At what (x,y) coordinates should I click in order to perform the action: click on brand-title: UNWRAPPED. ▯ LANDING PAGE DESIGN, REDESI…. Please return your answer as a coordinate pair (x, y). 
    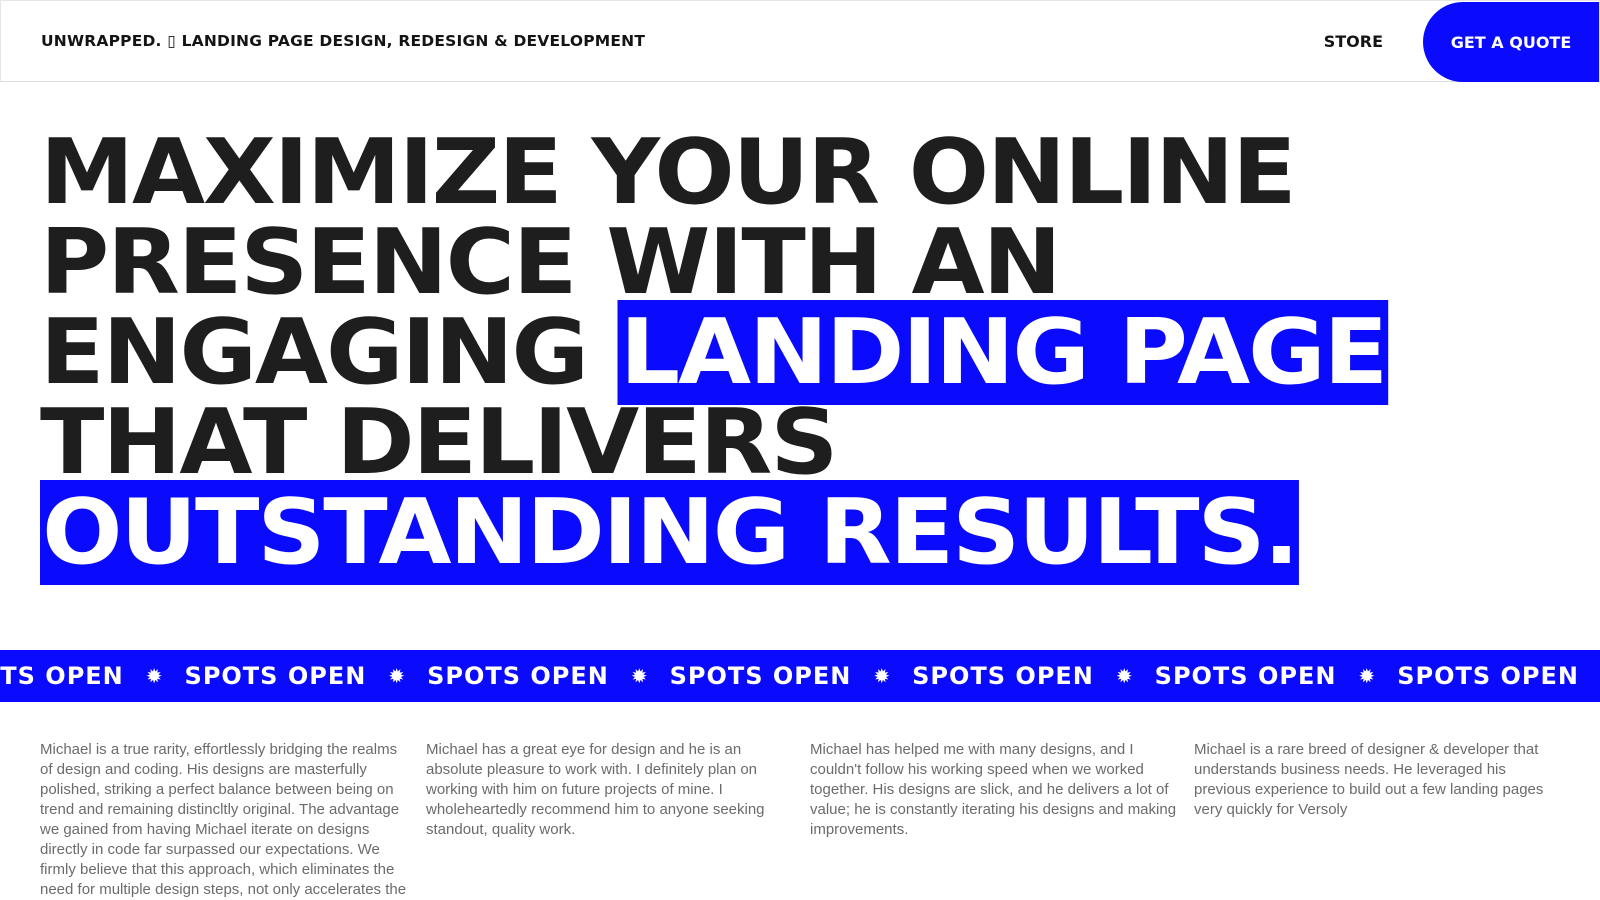
    Looking at the image, I should click on (343, 41).